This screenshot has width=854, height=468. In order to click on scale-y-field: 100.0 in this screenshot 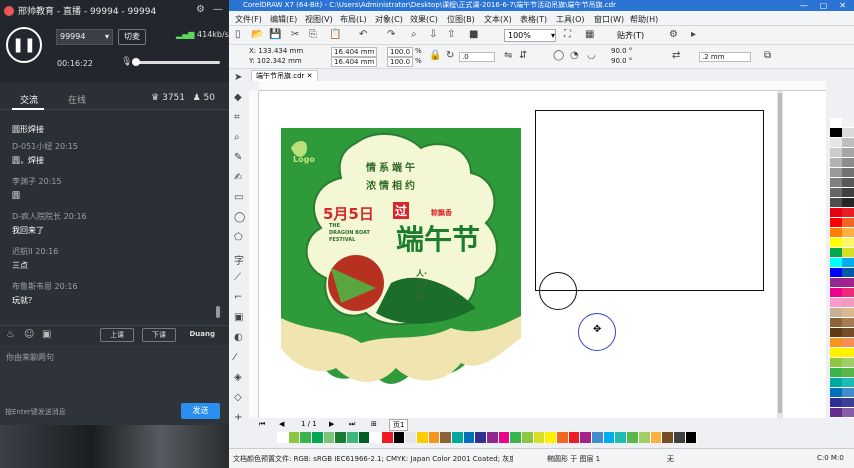, I will do `click(400, 62)`.